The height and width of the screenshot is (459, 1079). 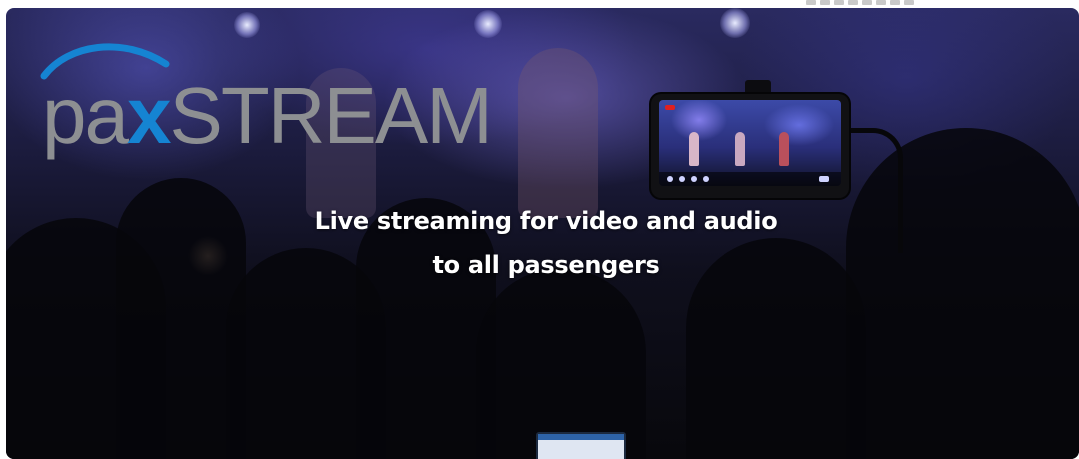 I want to click on record-indicator-icon, so click(x=670, y=107).